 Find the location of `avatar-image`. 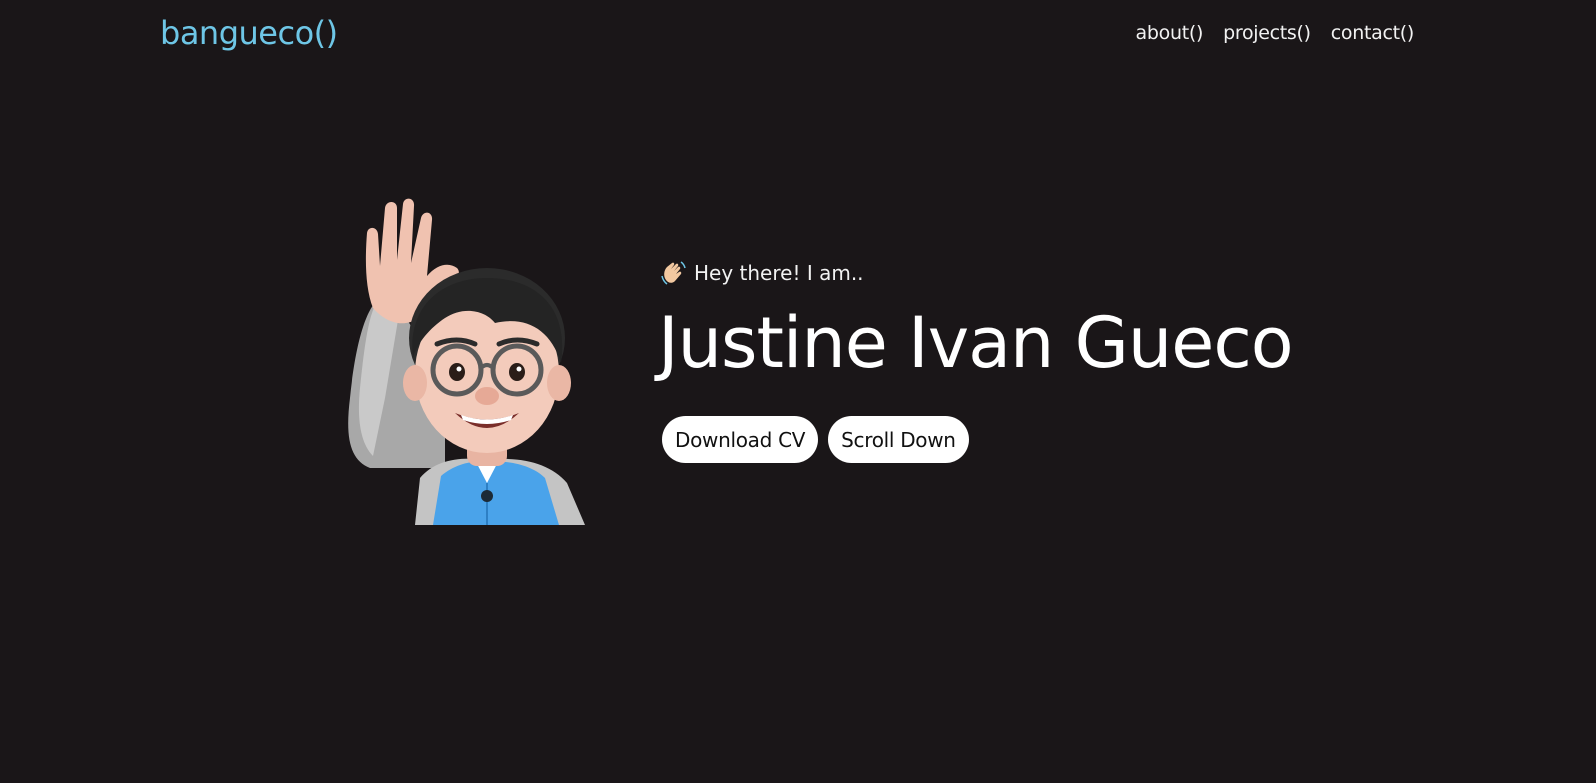

avatar-image is located at coordinates (466, 361).